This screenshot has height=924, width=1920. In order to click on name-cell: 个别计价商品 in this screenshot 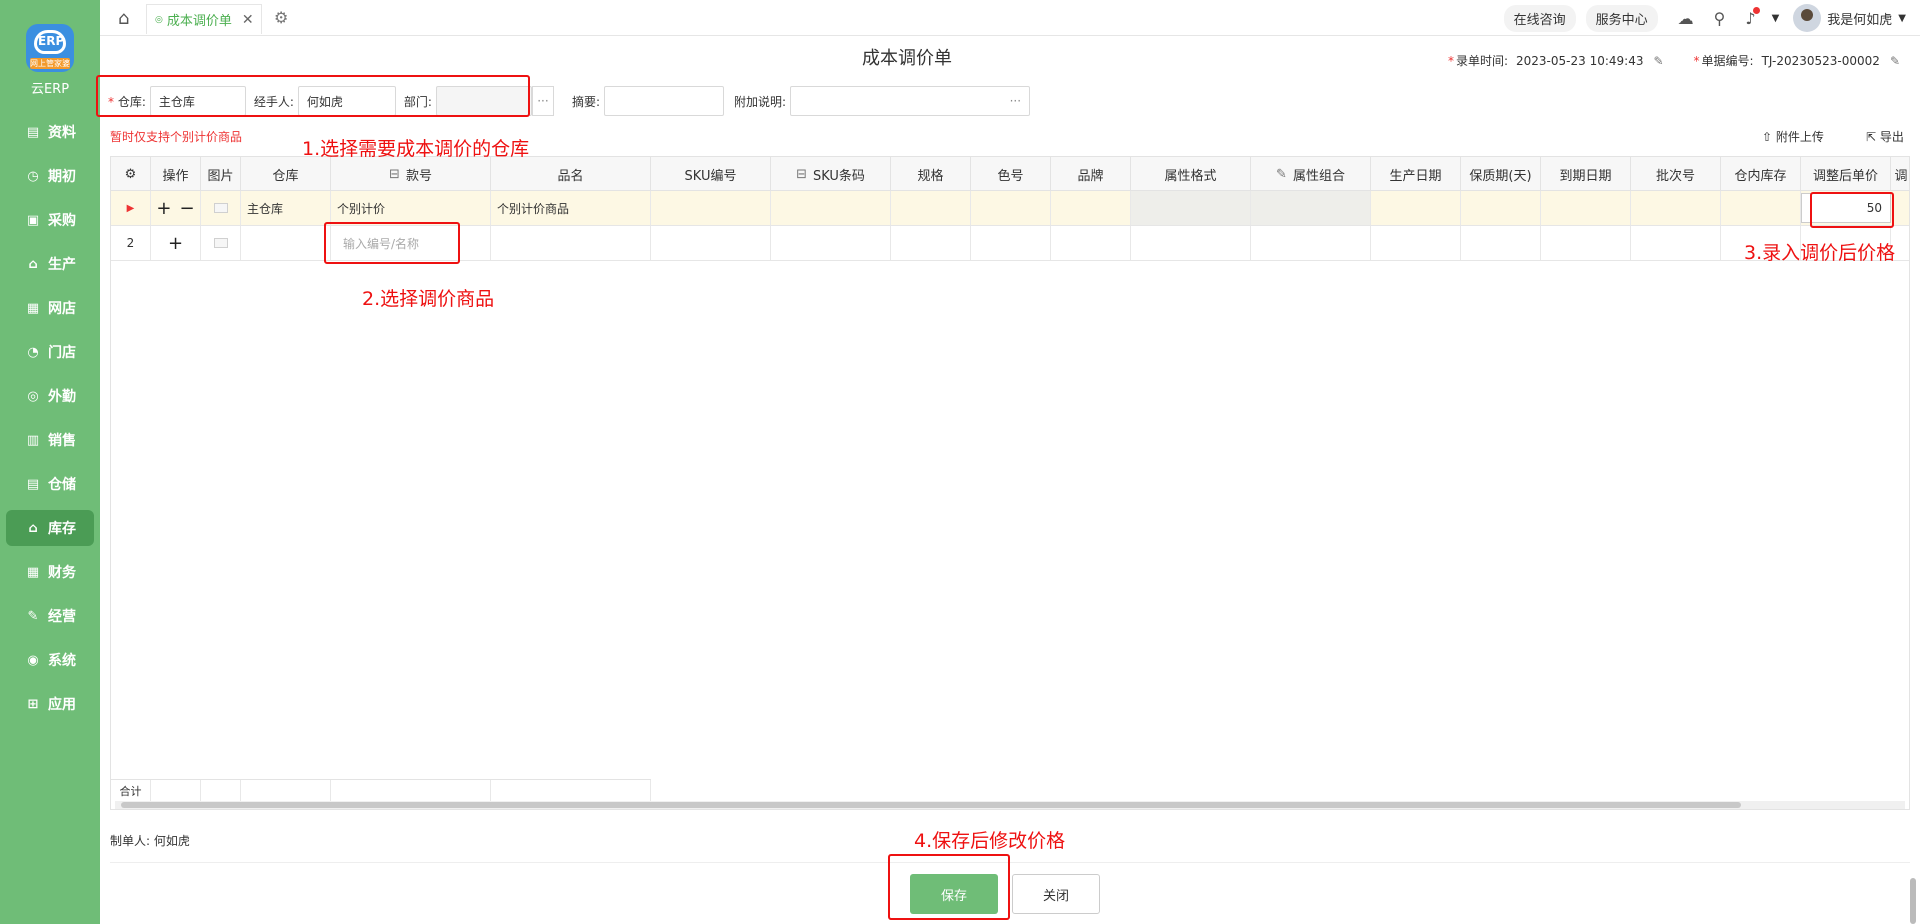, I will do `click(571, 208)`.